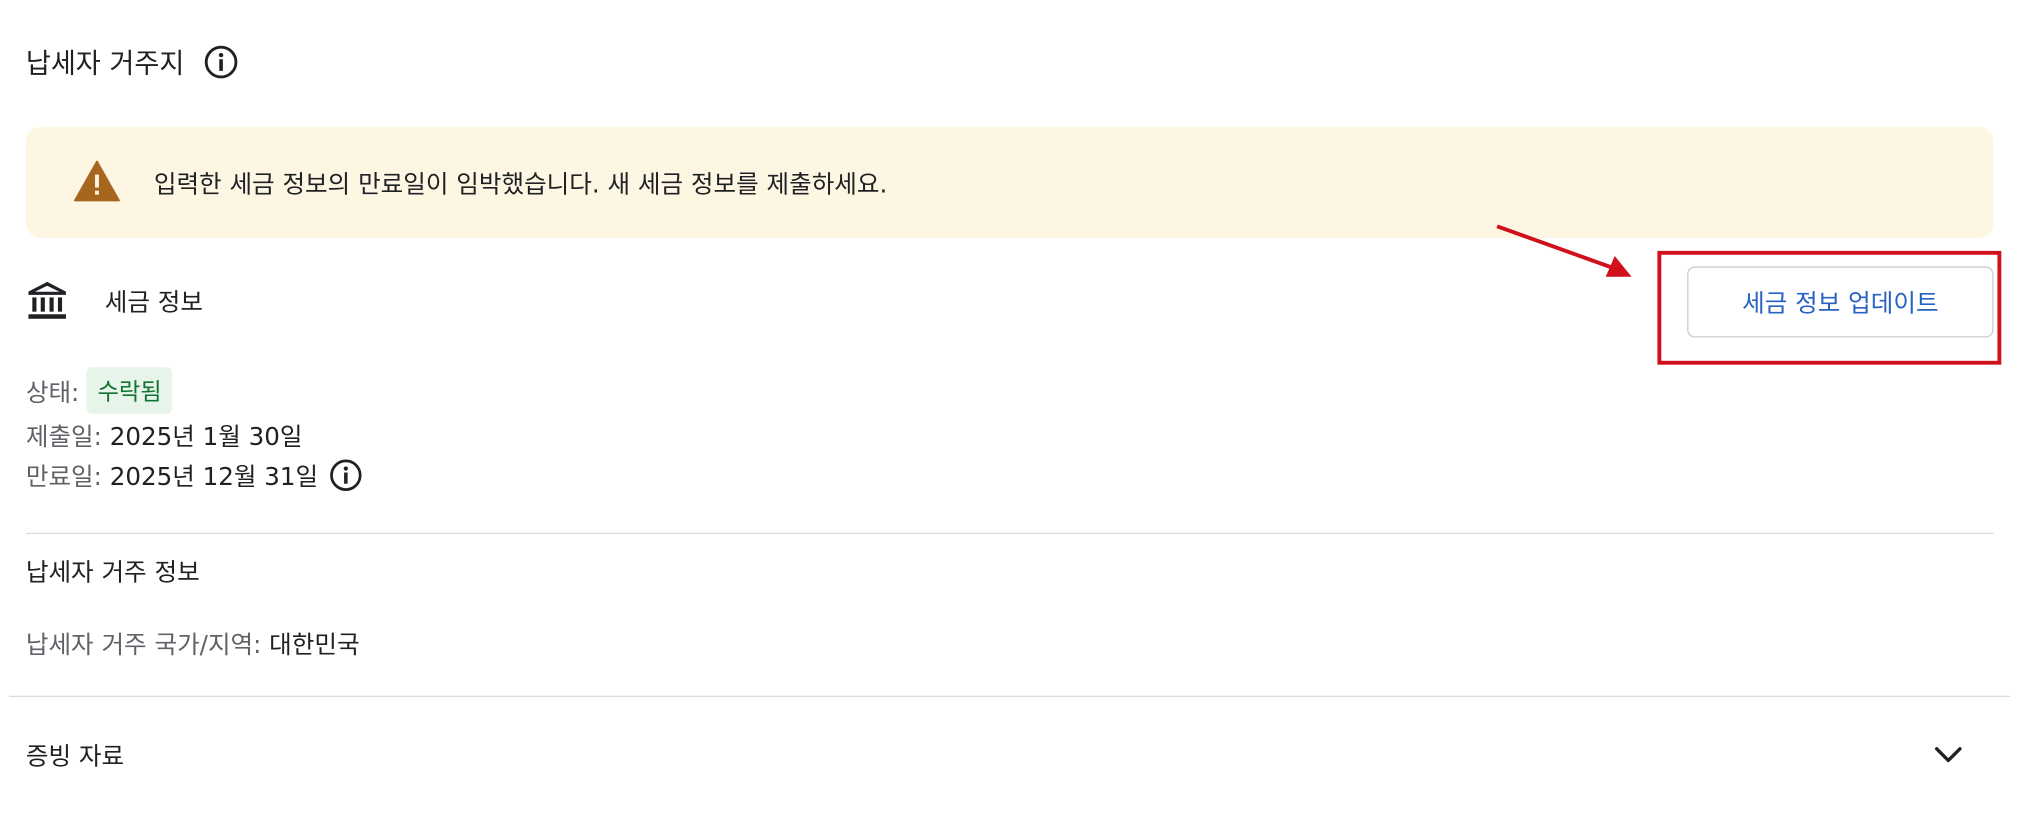  I want to click on alert-message: 입력한 세금 정보의 만료일이 임박했습니다. 새 세금 정보를 제출하세요., so click(520, 185).